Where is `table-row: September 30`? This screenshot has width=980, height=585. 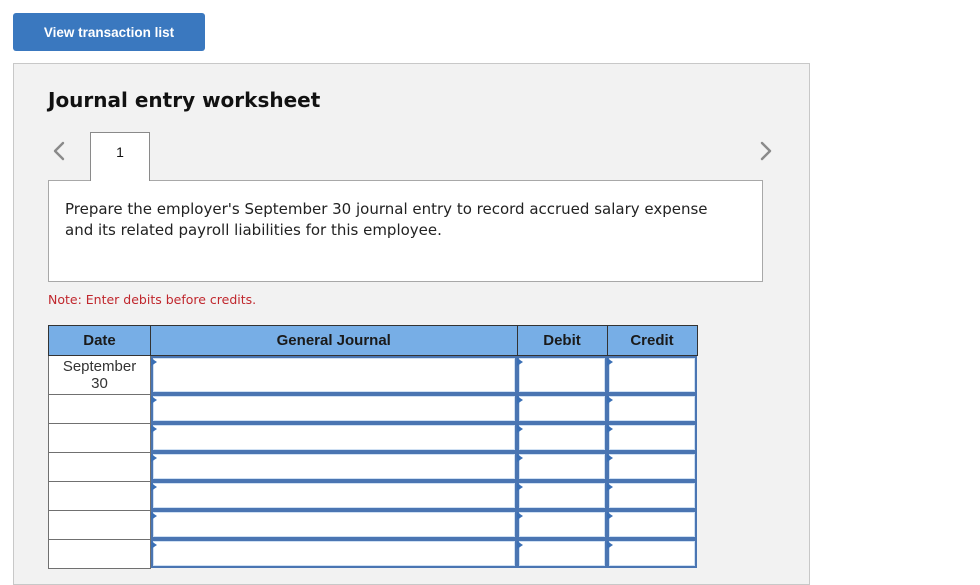
table-row: September 30 is located at coordinates (372, 375).